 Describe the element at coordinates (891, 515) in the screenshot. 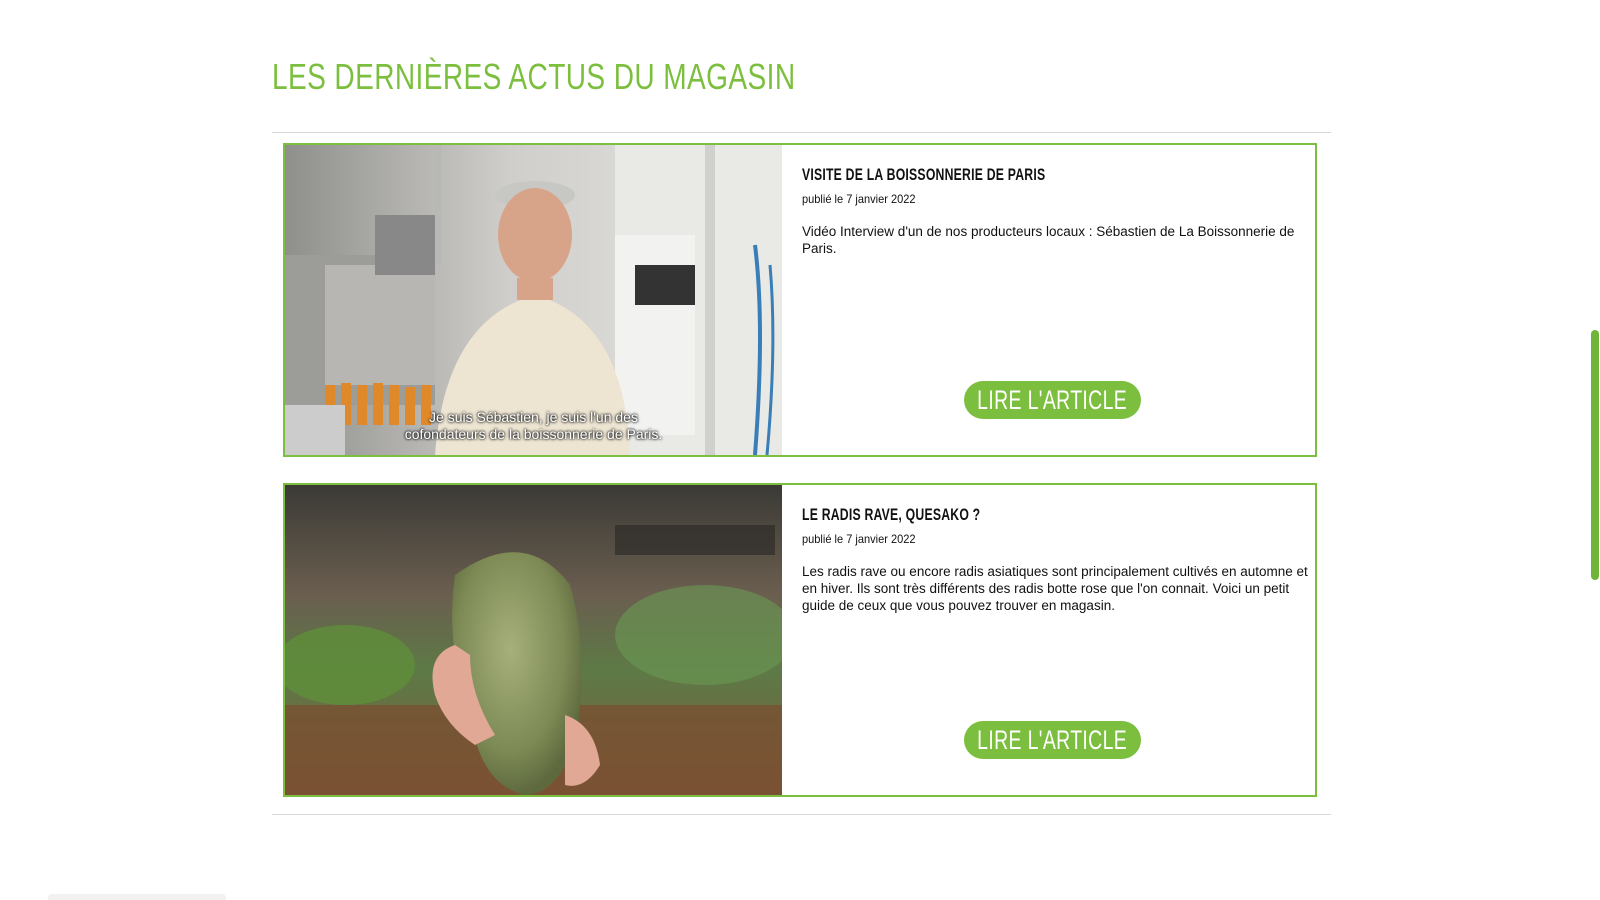

I see `article-title: Le radis rave, quesako ?` at that location.